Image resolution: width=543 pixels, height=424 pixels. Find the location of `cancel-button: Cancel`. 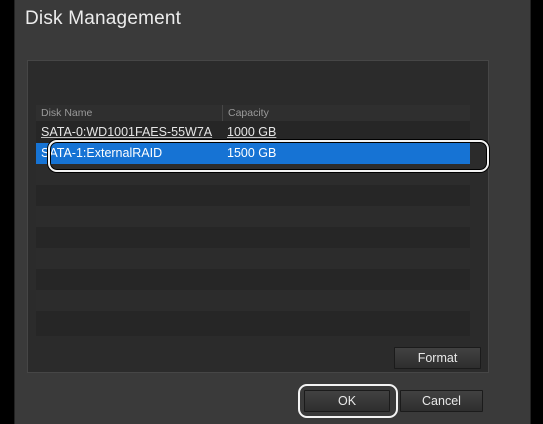

cancel-button: Cancel is located at coordinates (441, 401).